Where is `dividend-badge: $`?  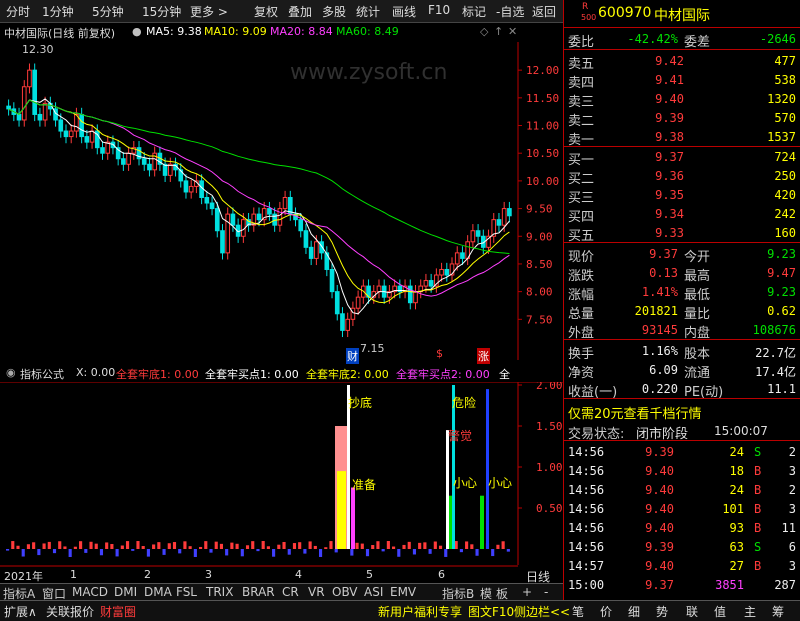 dividend-badge: $ is located at coordinates (439, 353).